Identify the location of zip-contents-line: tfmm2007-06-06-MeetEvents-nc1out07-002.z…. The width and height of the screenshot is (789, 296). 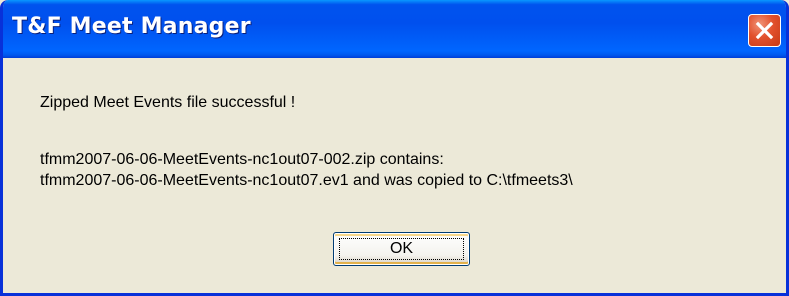
(242, 159).